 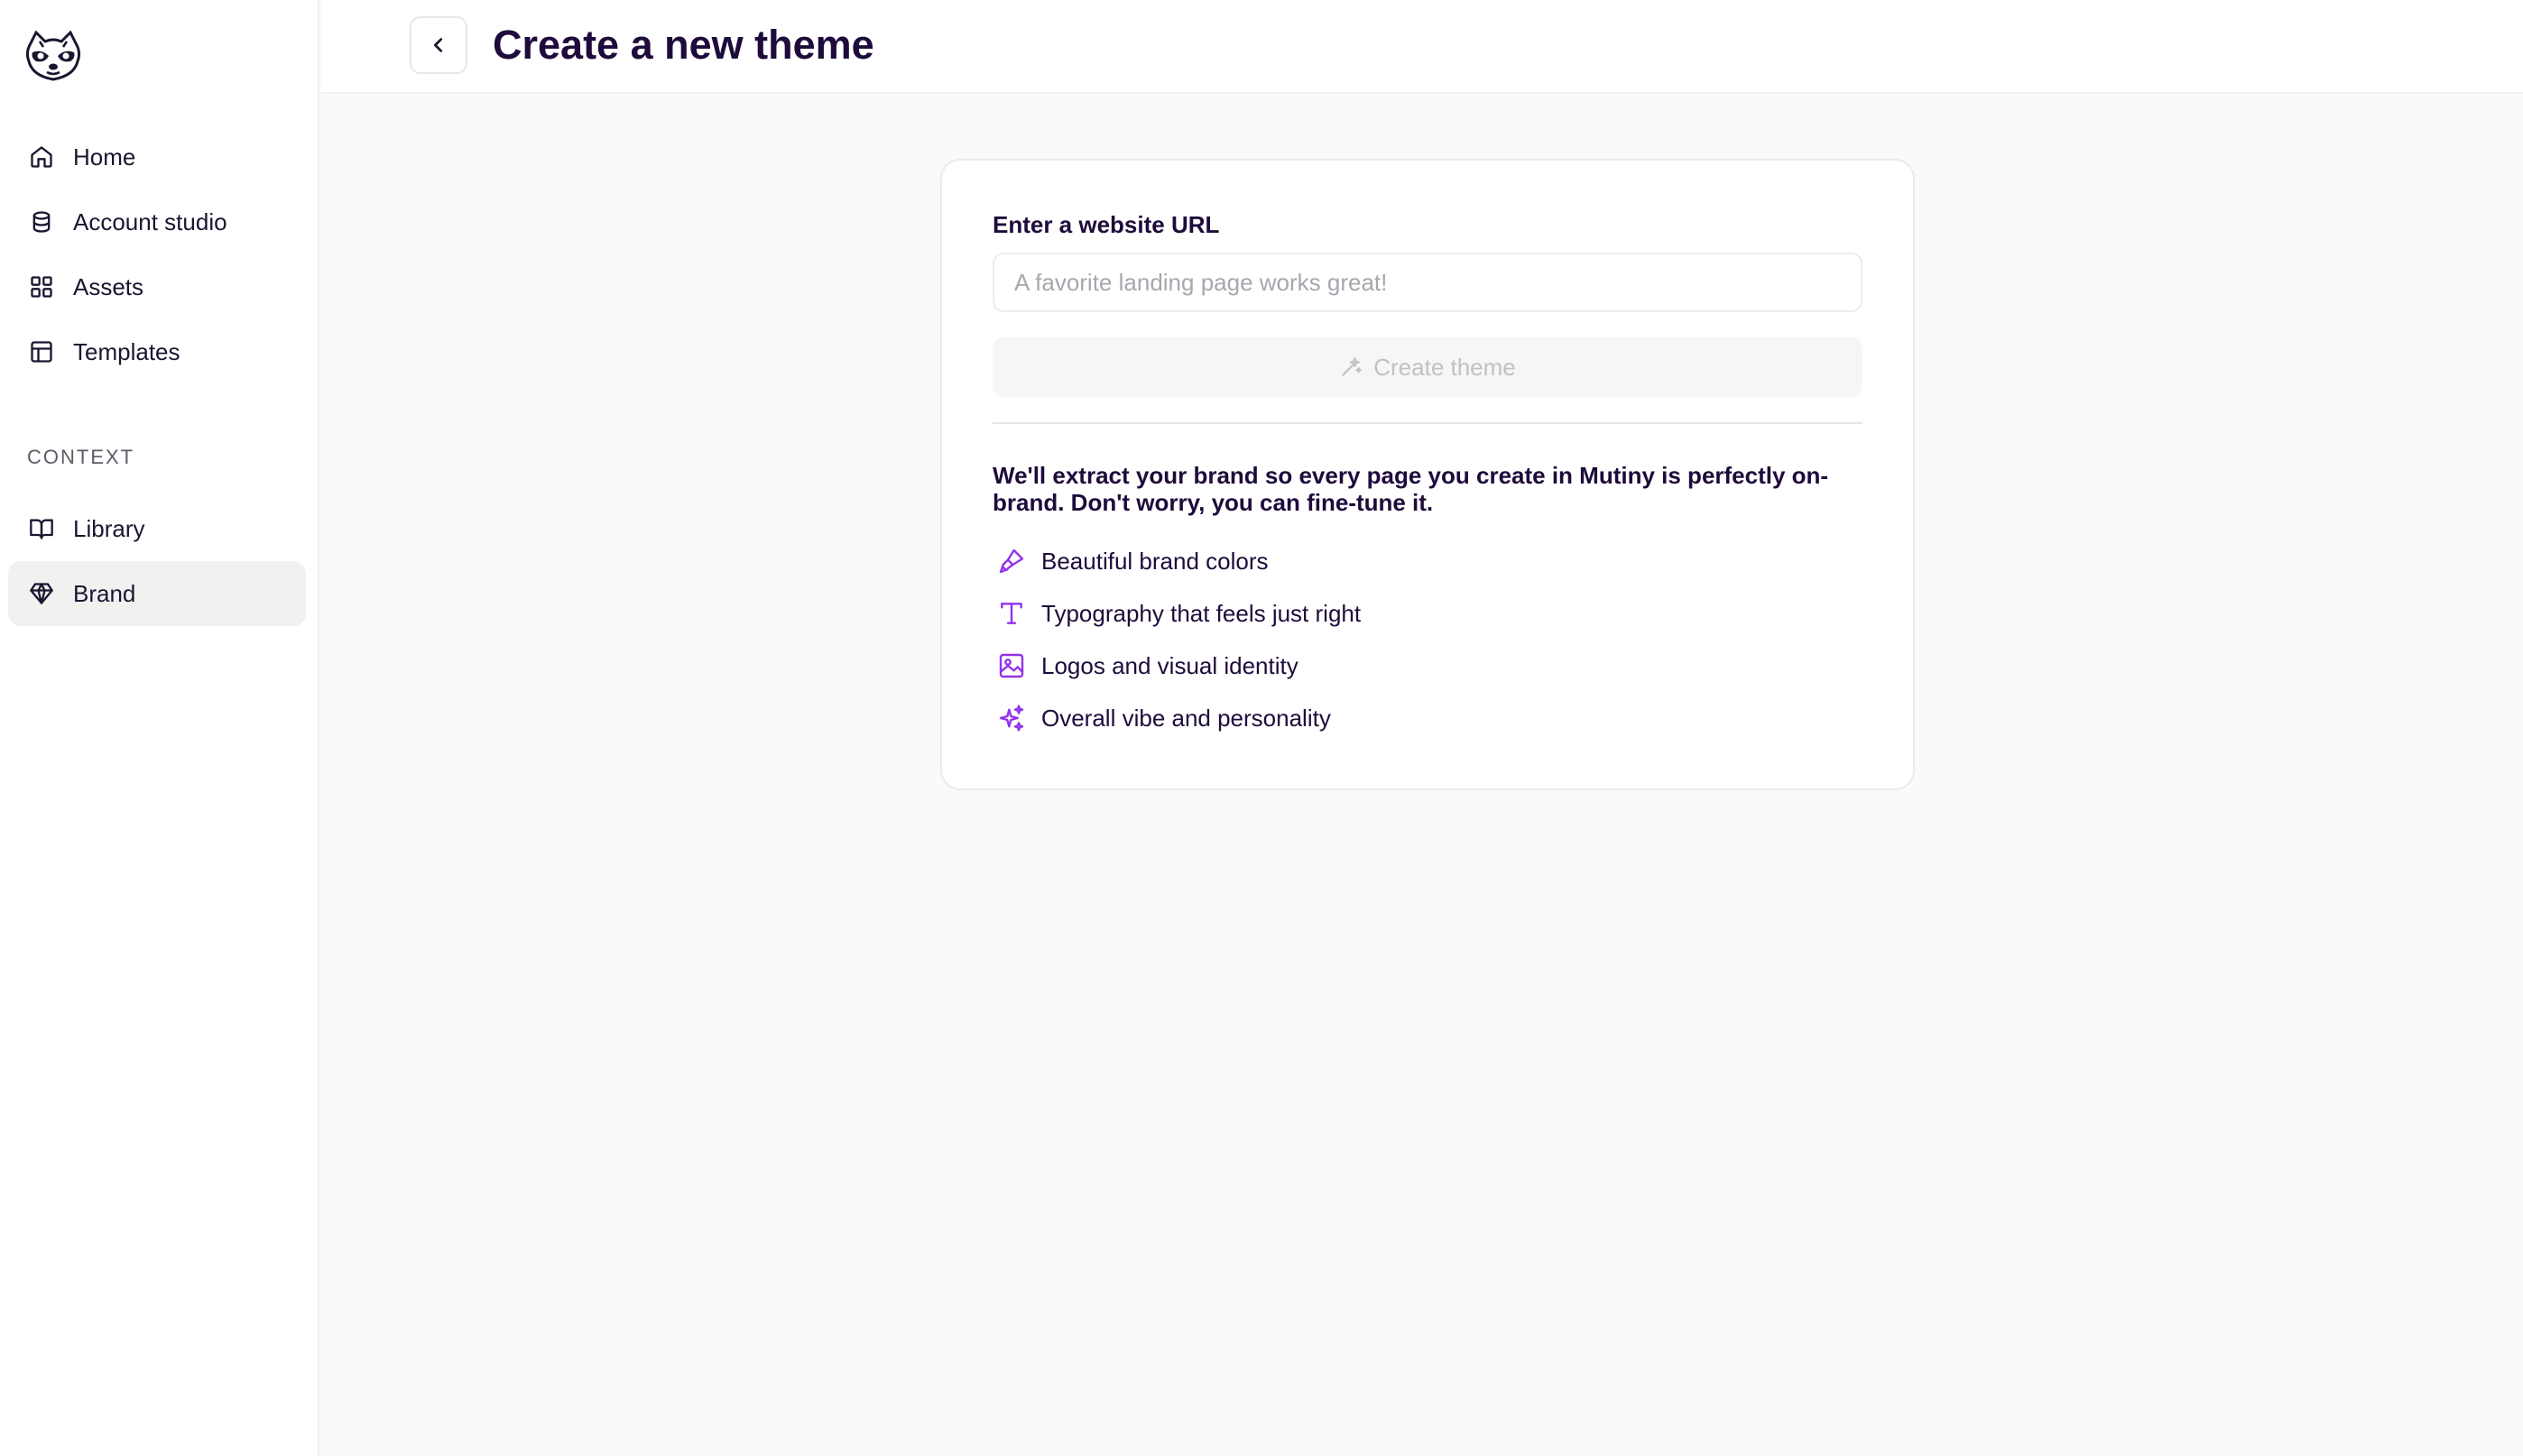 I want to click on back-button, so click(x=438, y=45).